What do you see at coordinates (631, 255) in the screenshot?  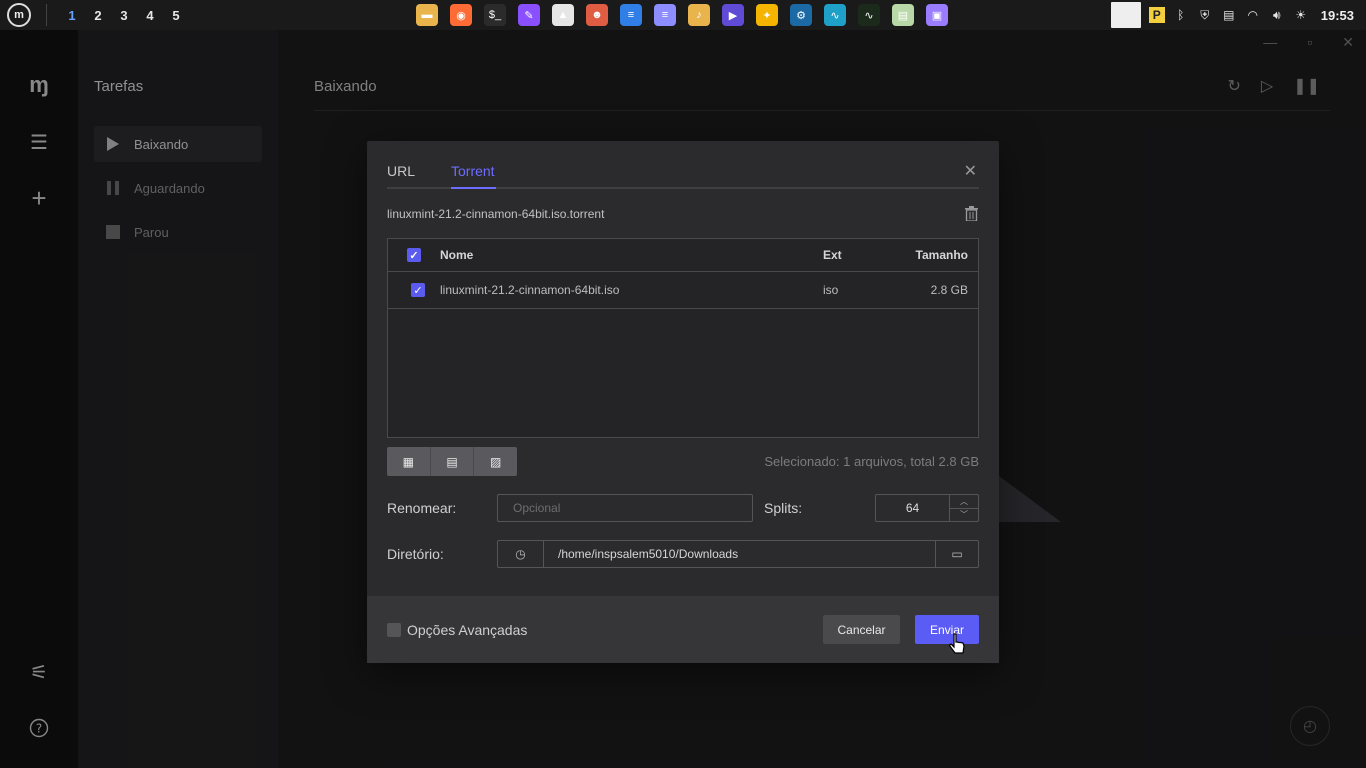 I see `header-name: Nome` at bounding box center [631, 255].